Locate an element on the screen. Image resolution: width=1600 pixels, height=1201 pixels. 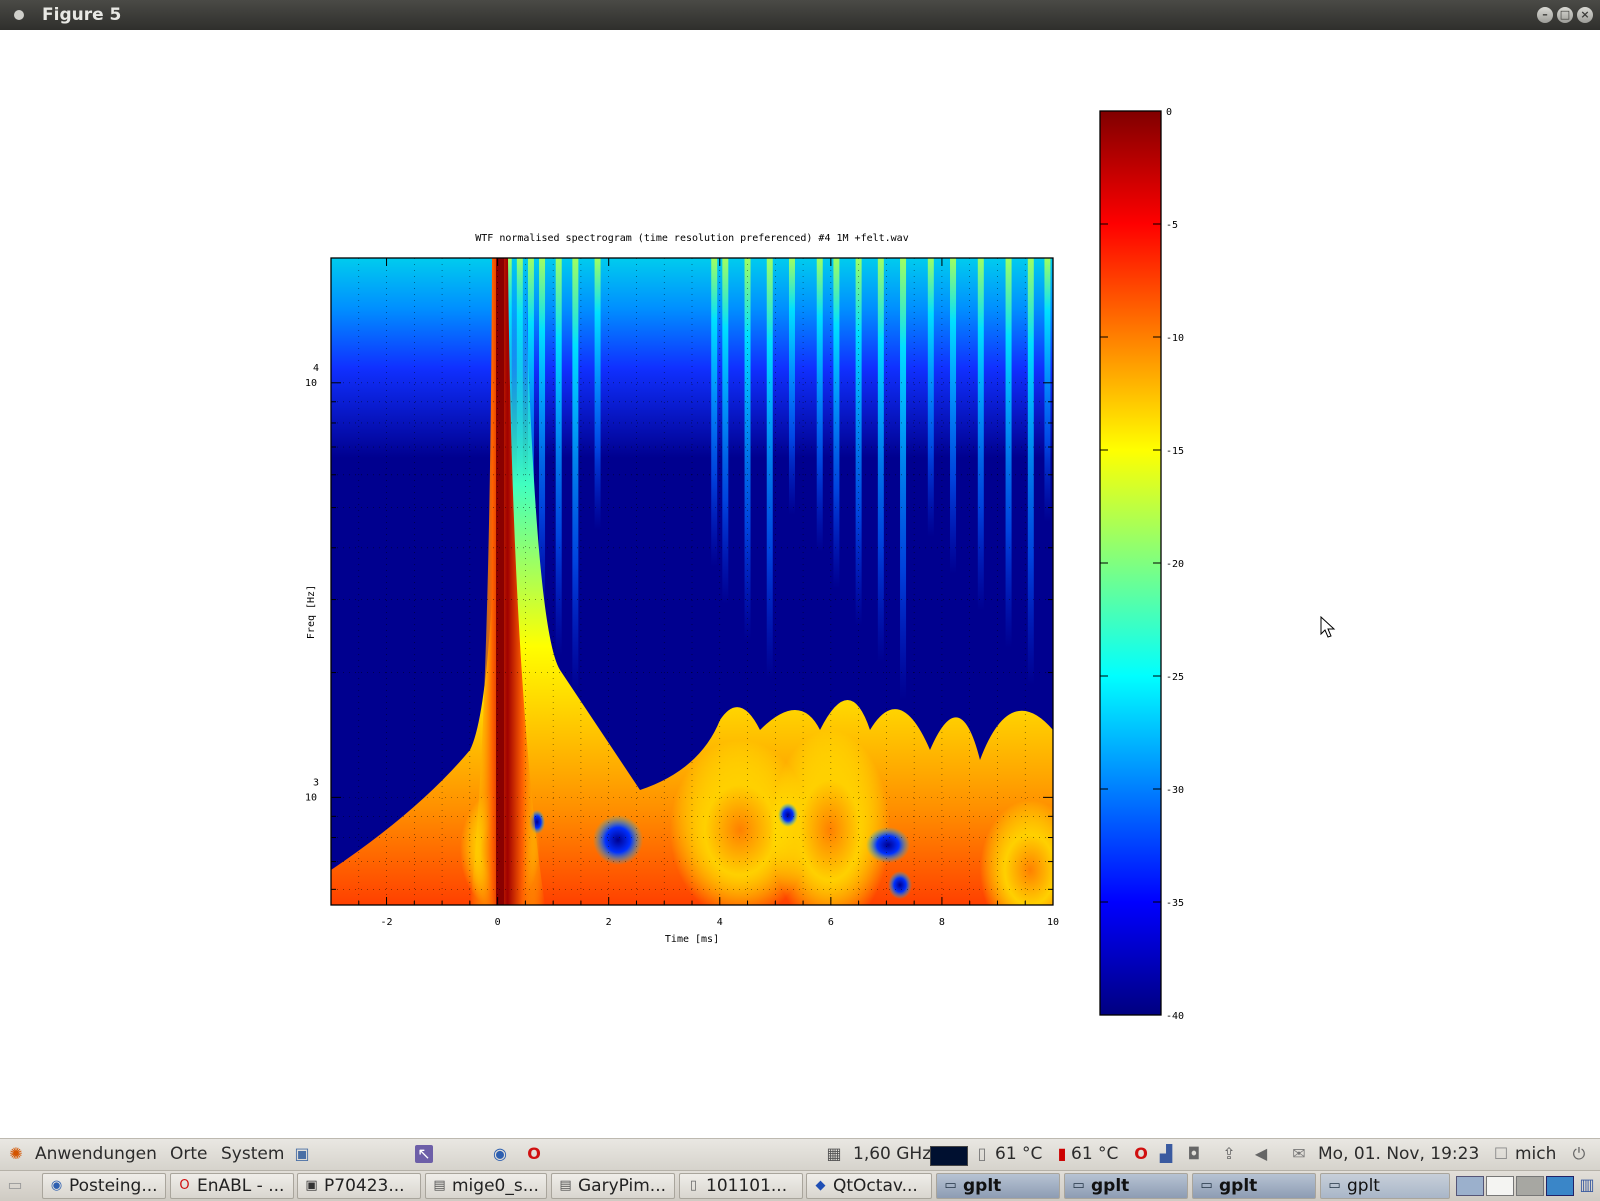
y-tick-label-exponent: 4 is located at coordinates (316, 368).